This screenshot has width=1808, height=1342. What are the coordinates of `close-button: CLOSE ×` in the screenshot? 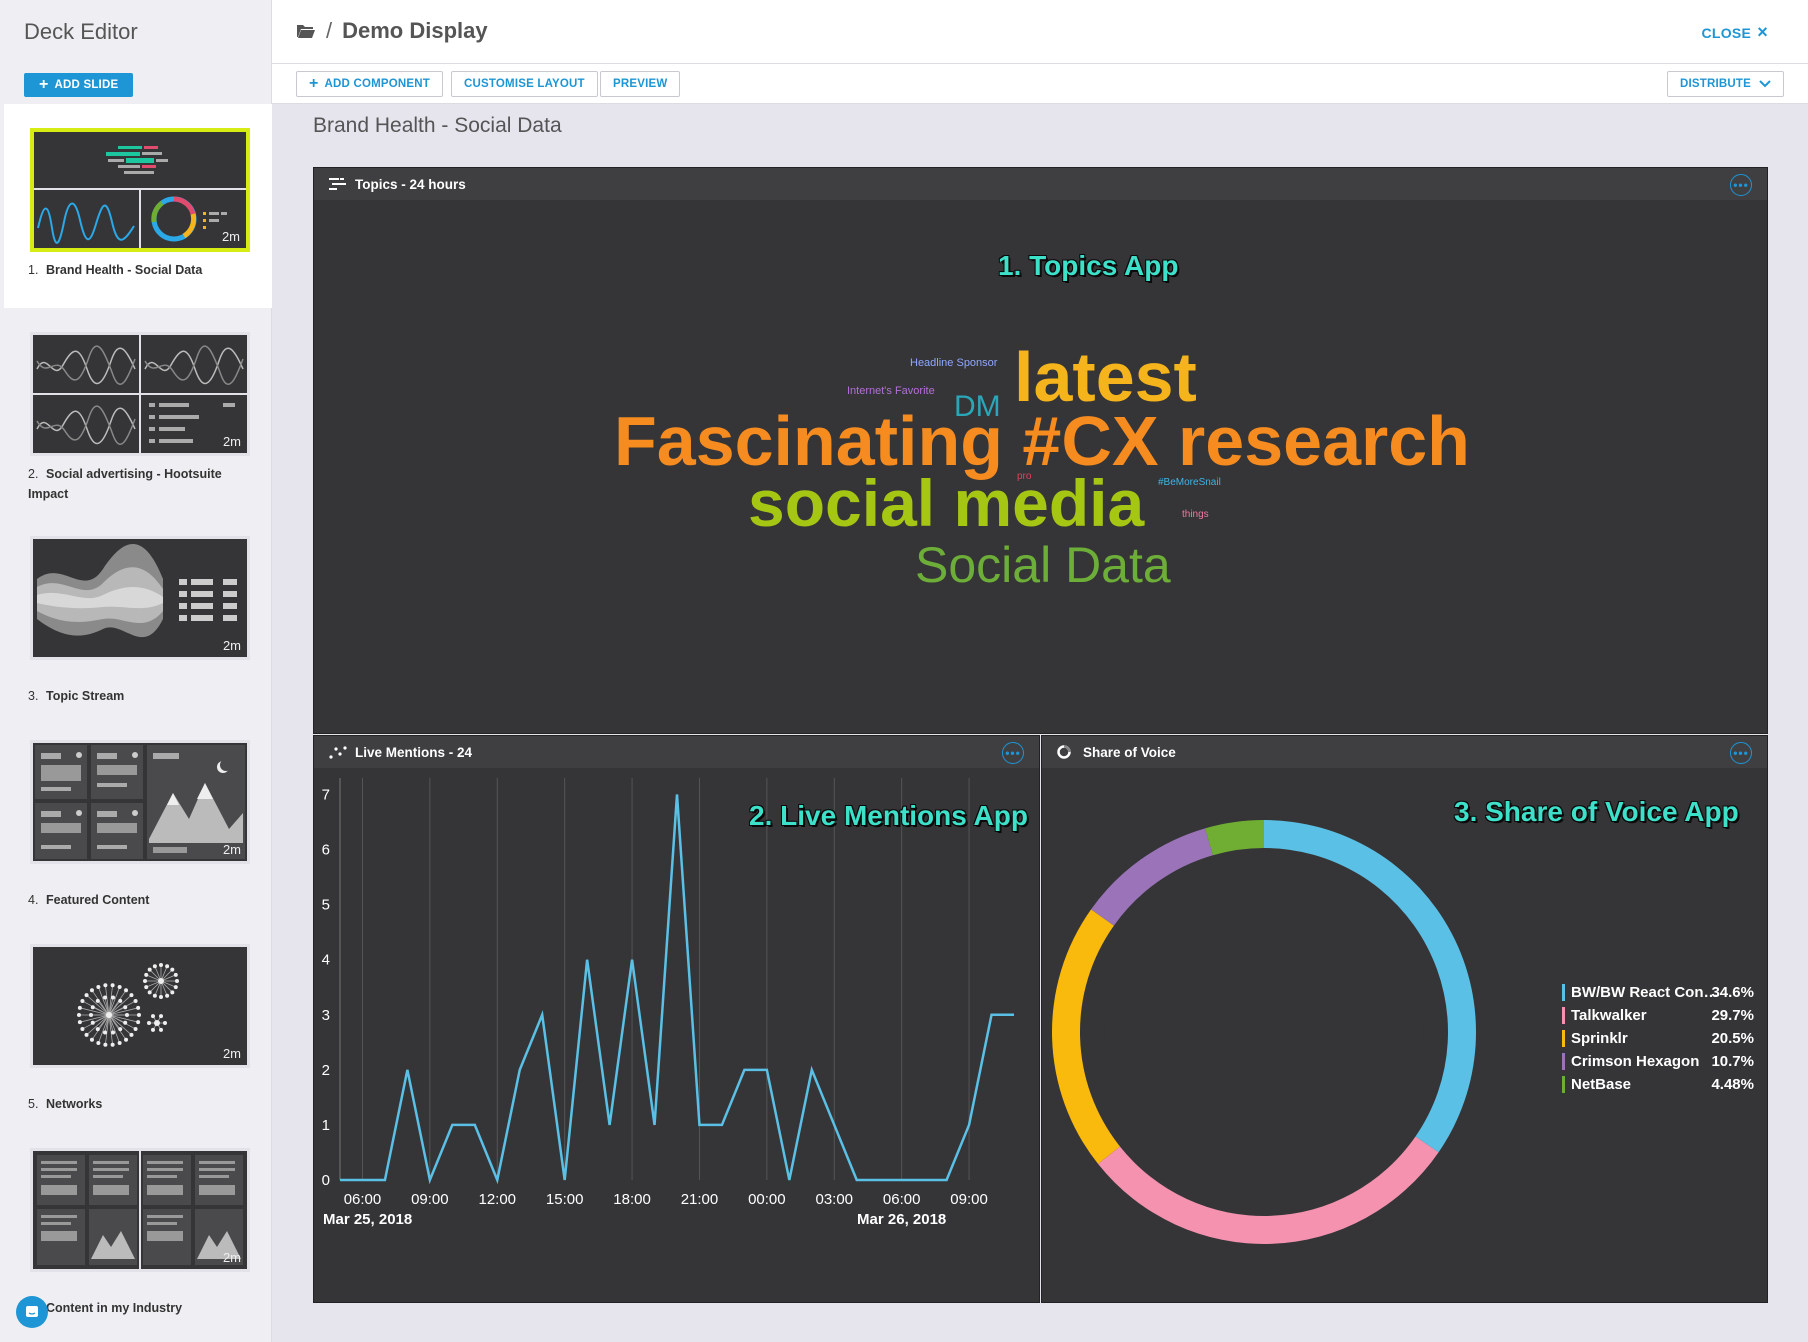 It's located at (1734, 32).